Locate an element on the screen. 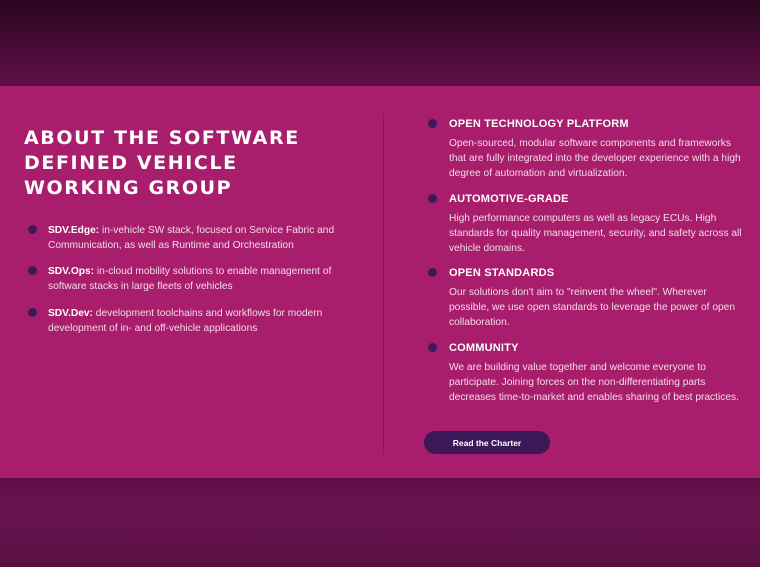 This screenshot has height=567, width=760. column-divider is located at coordinates (383, 284).